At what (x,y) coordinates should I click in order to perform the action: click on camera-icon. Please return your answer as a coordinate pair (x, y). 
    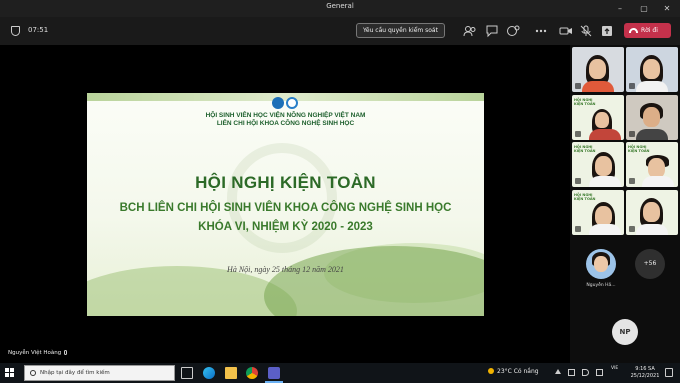
    Looking at the image, I should click on (566, 31).